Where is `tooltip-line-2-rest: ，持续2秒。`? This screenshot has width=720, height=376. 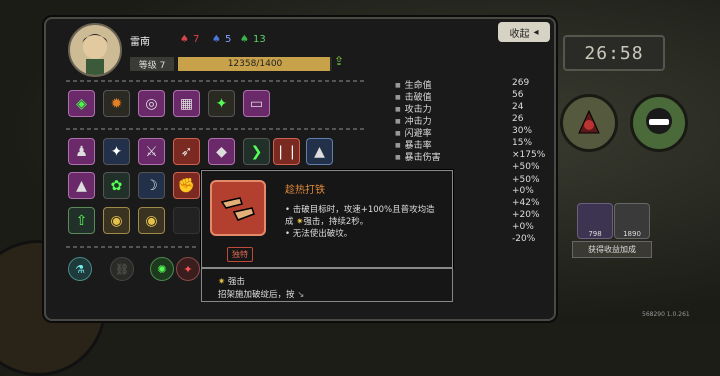 tooltip-line-2-rest: ，持续2秒。 is located at coordinates (344, 222).